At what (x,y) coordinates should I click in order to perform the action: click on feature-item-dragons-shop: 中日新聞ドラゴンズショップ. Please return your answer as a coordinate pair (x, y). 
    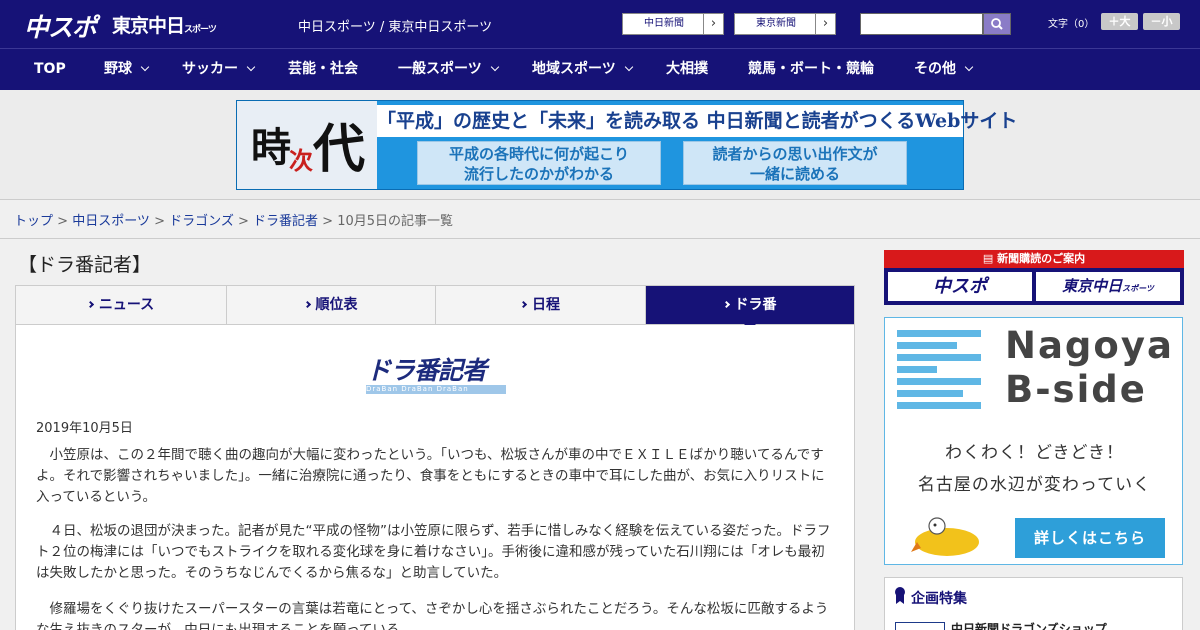
    Looking at the image, I should click on (1029, 625).